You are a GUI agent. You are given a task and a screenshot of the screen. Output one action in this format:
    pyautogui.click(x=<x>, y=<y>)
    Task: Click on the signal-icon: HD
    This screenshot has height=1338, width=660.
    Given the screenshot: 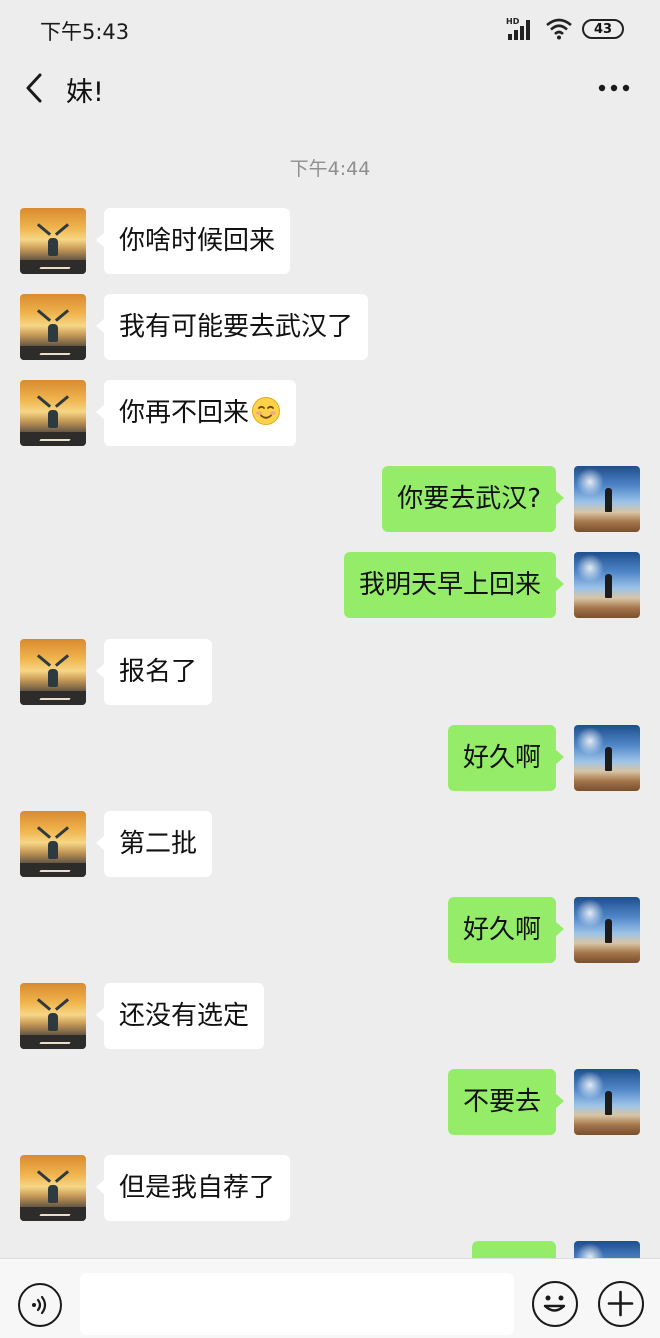 What is the action you would take?
    pyautogui.click(x=518, y=28)
    